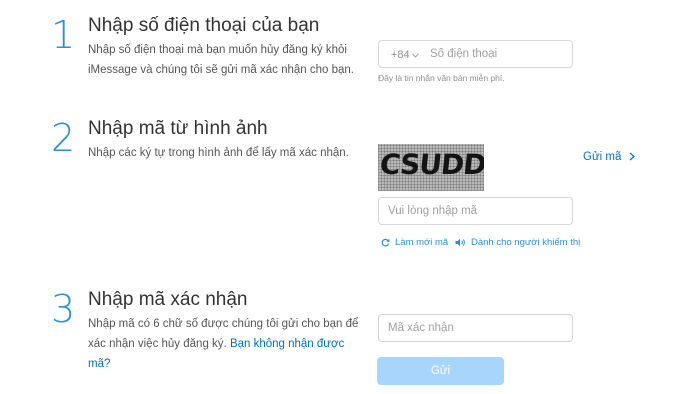  I want to click on send-code-link: Gửi mã, so click(609, 157).